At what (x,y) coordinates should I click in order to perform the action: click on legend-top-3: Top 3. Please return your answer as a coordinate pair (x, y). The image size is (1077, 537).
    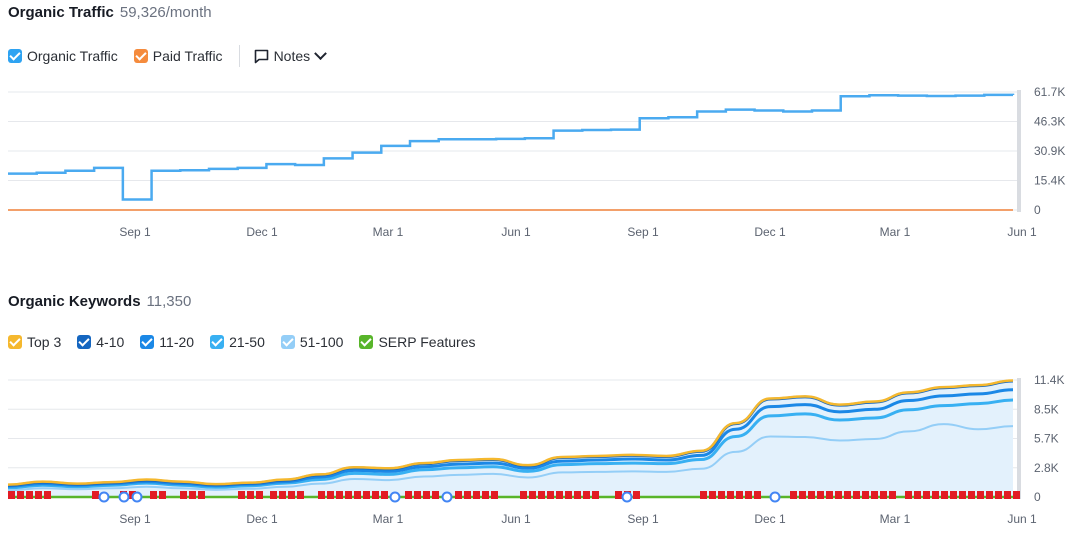
    Looking at the image, I should click on (34, 342).